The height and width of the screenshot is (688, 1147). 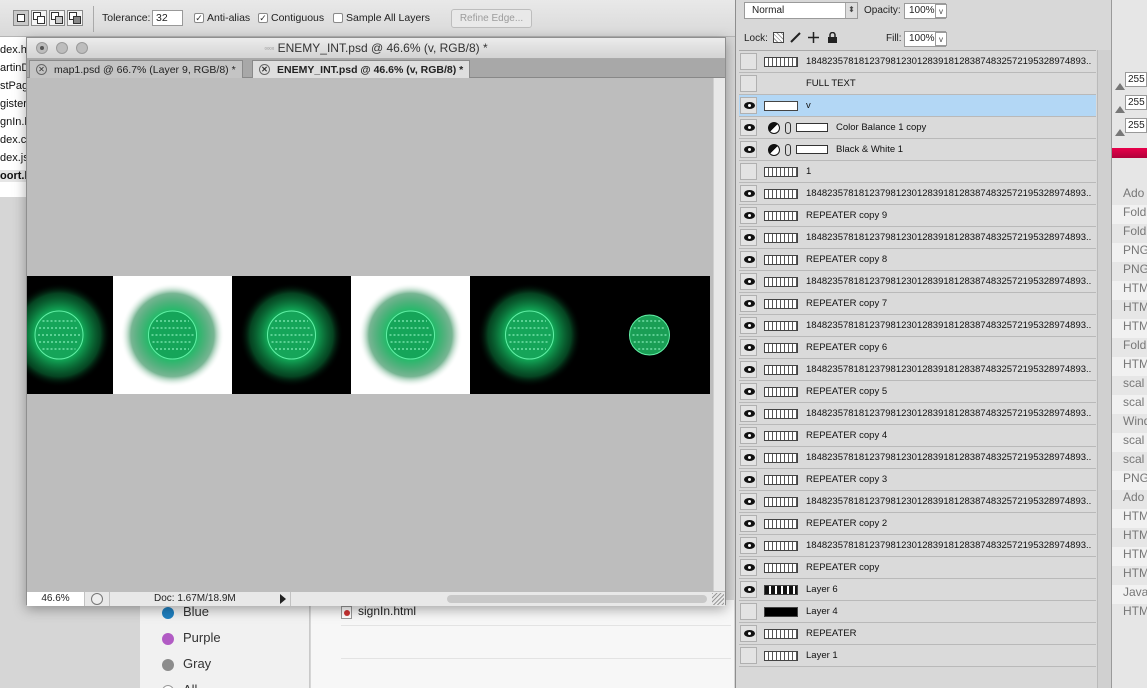 I want to click on file-list-item: dex.js, so click(x=14, y=158).